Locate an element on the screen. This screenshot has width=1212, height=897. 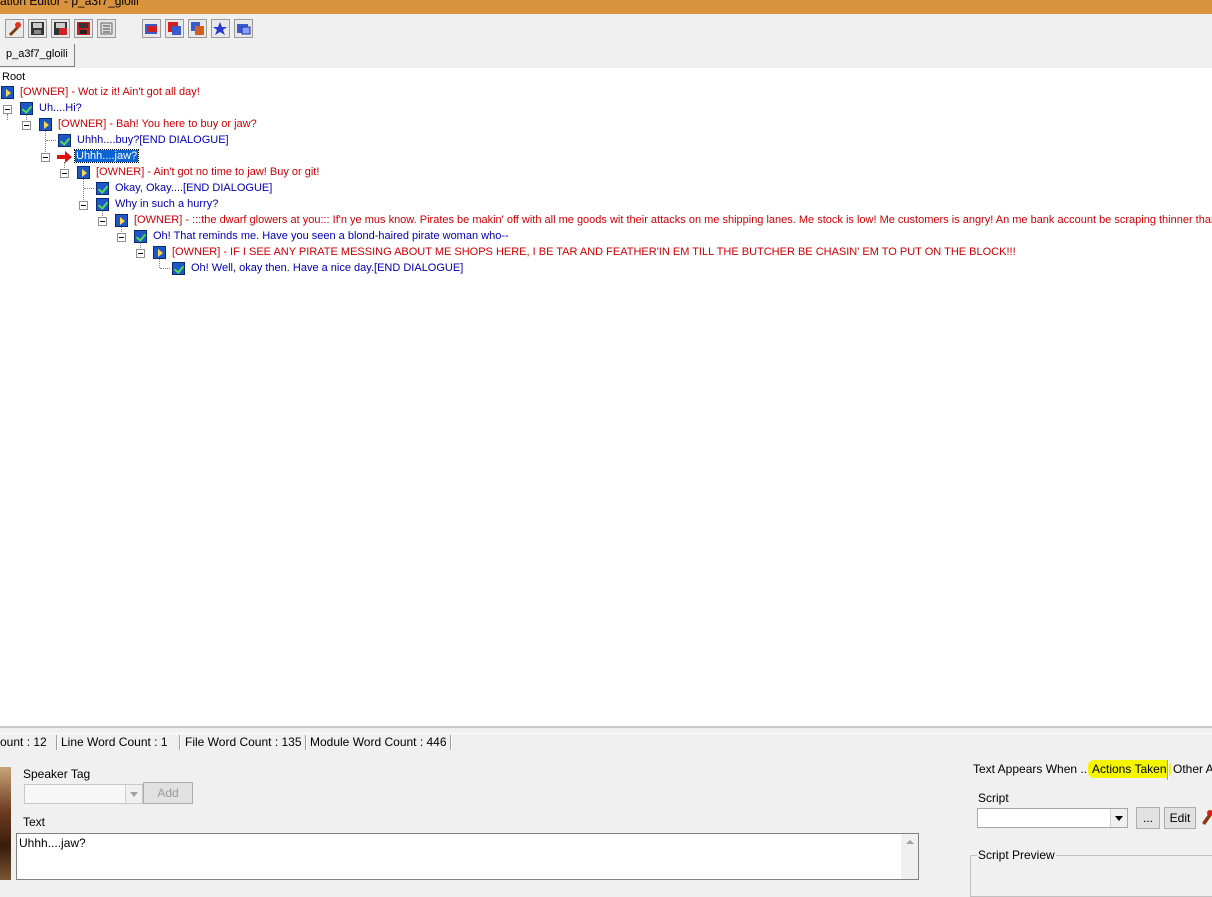
tab-actions-taken-label: Actions Taken is located at coordinates (1129, 769).